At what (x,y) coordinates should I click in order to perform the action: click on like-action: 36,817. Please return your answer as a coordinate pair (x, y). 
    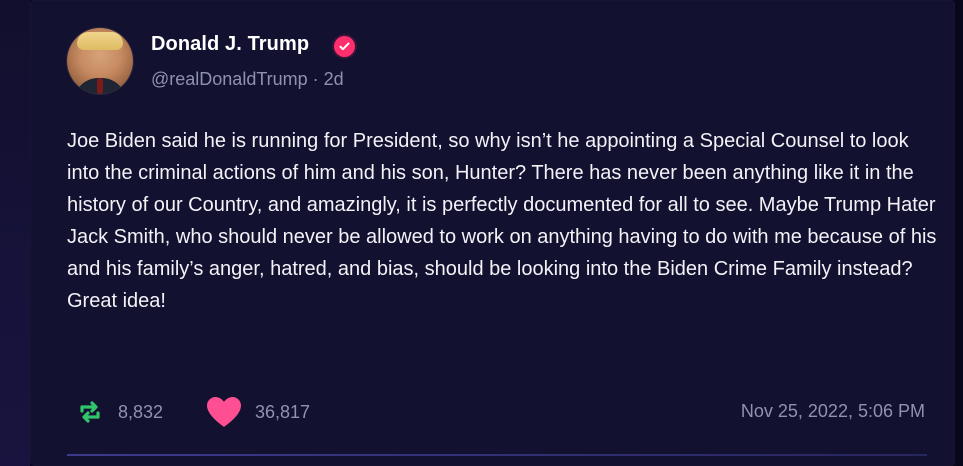
    Looking at the image, I should click on (257, 412).